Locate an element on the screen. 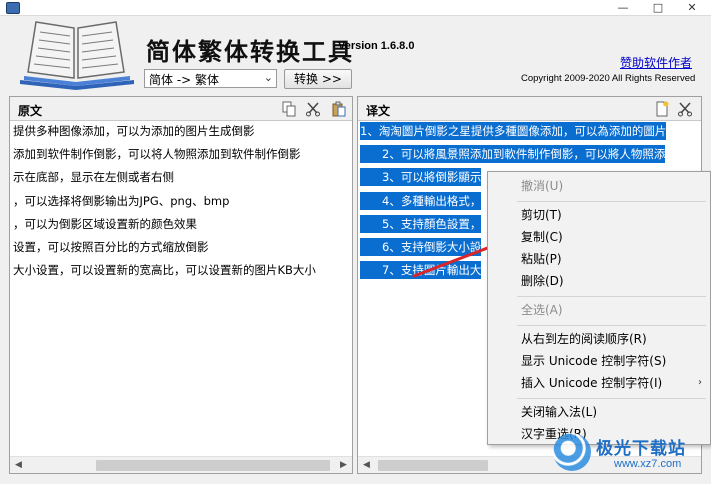  translation-line: 1、淘淘圖片倒影之星提供多種圖像添加，可以為添加的圖片 is located at coordinates (513, 131).